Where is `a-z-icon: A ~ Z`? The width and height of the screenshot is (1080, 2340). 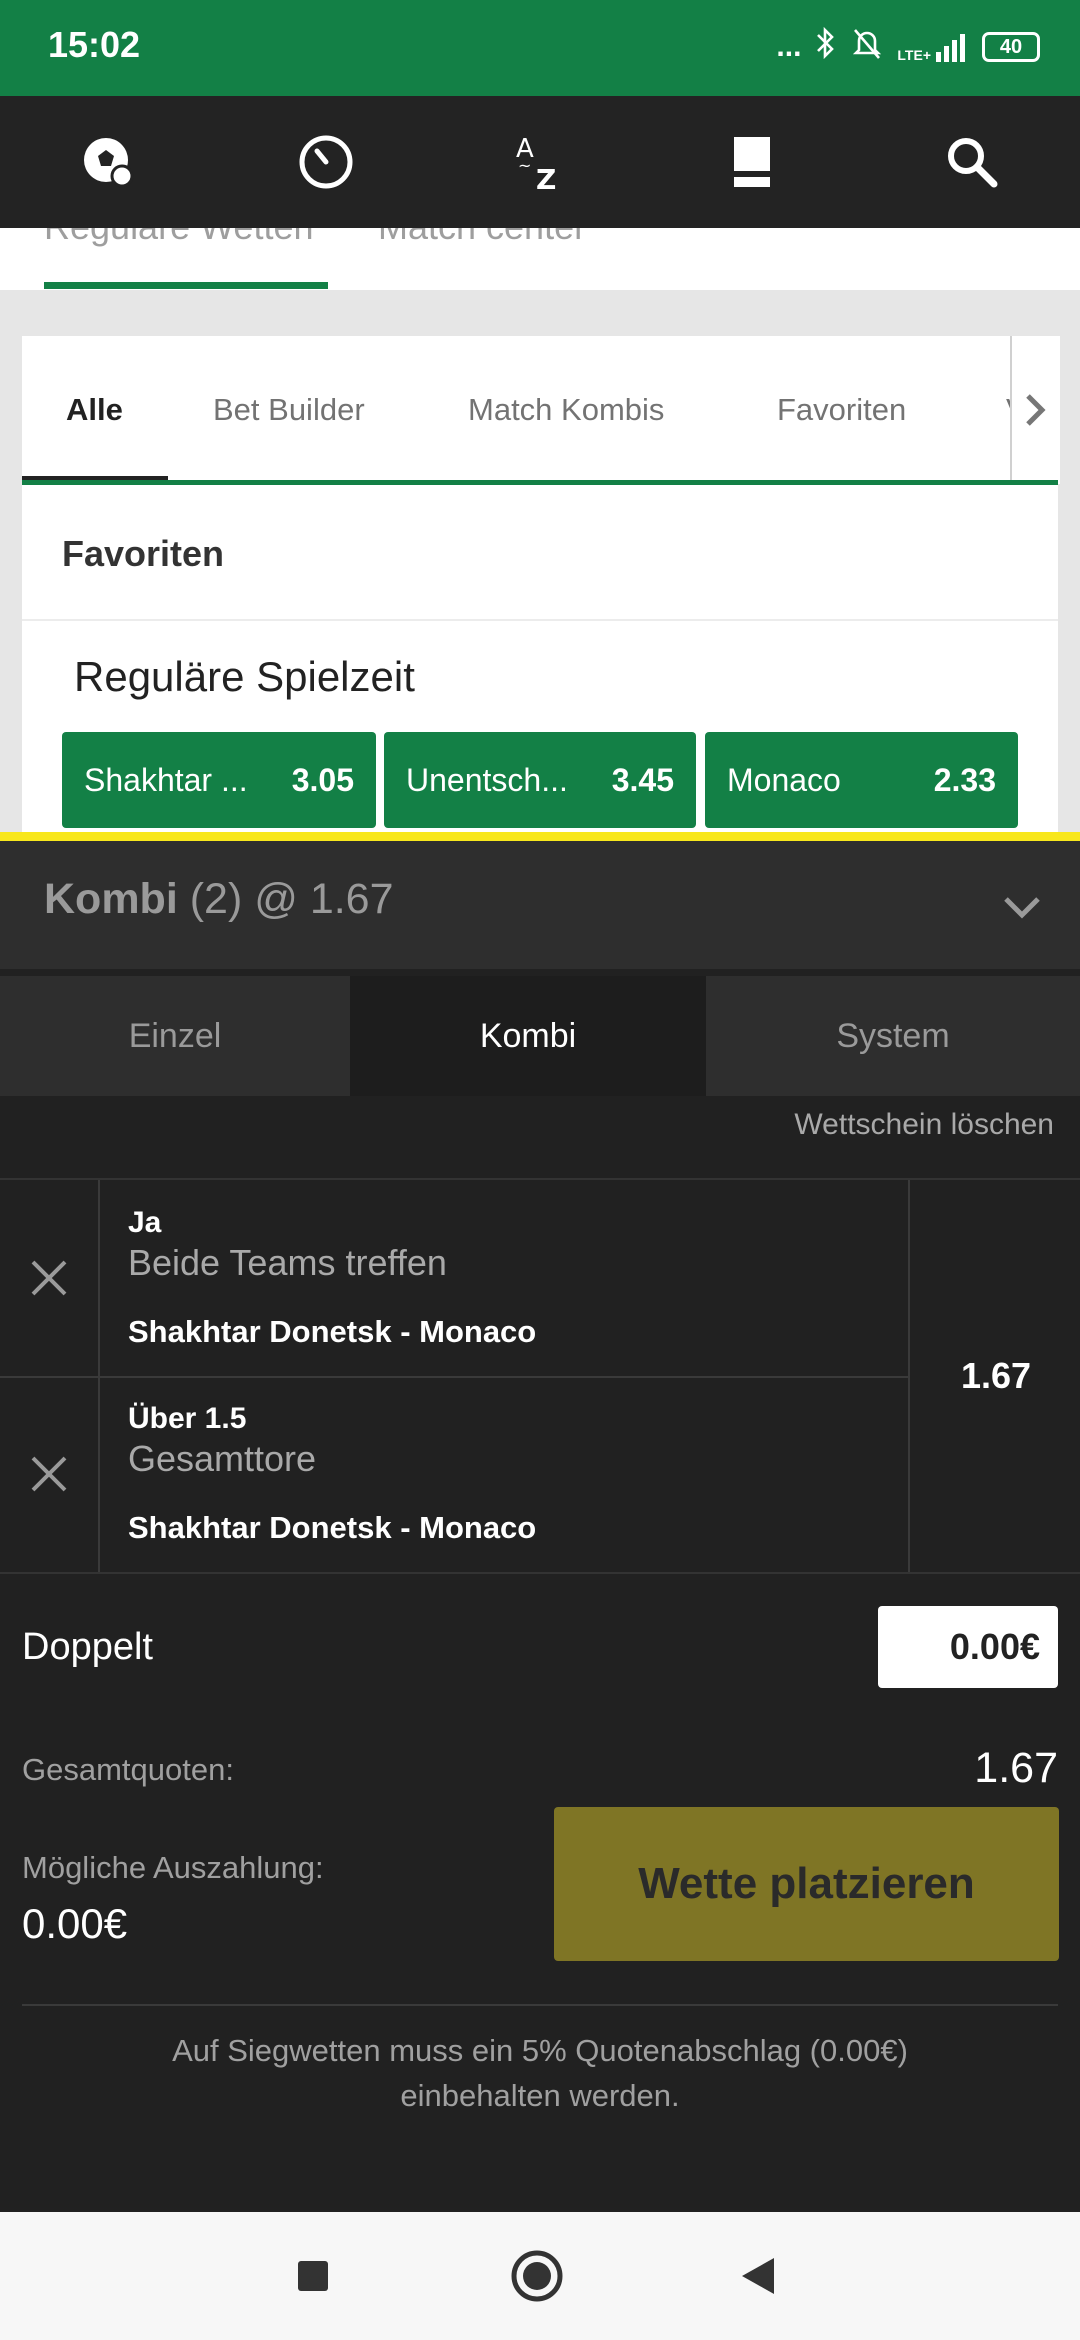 a-z-icon: A ~ Z is located at coordinates (540, 162).